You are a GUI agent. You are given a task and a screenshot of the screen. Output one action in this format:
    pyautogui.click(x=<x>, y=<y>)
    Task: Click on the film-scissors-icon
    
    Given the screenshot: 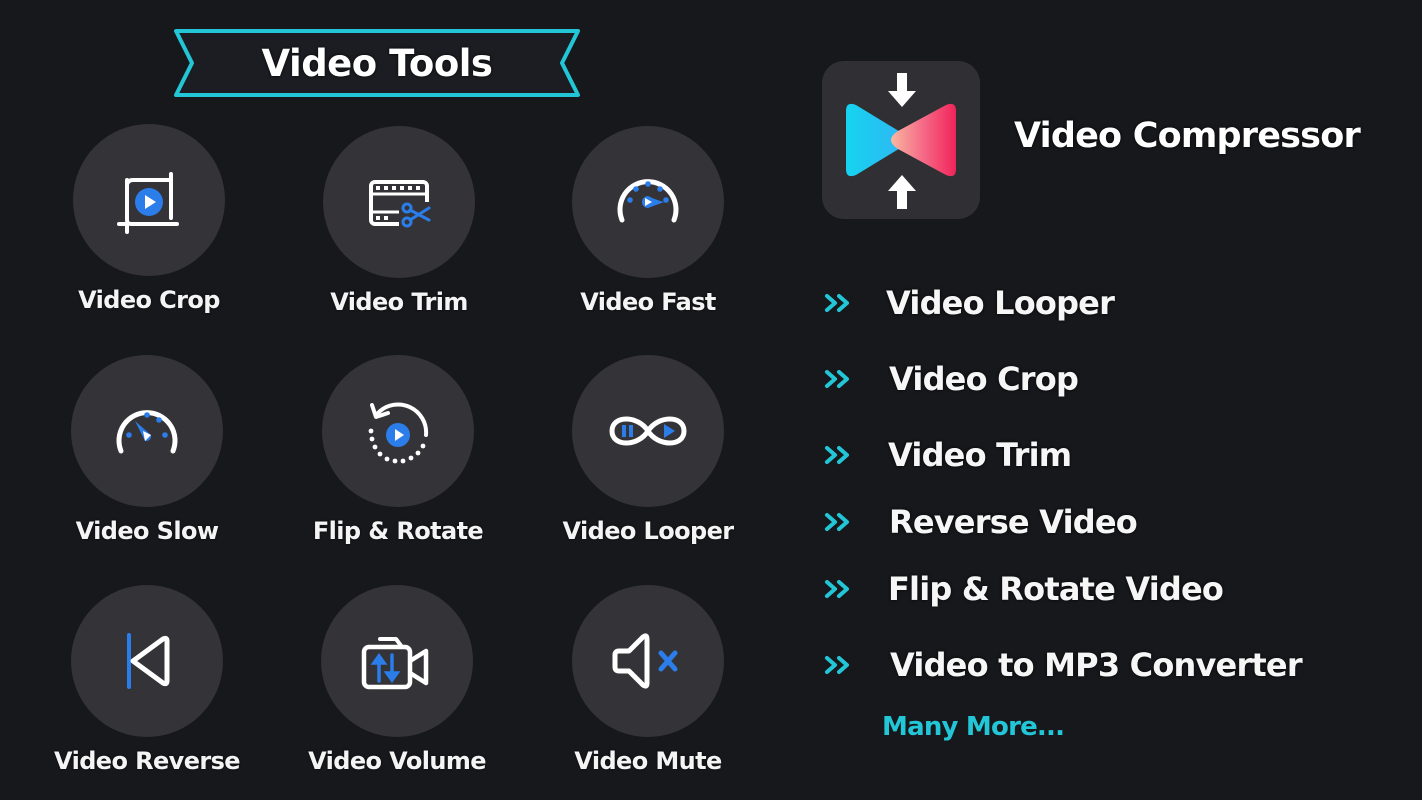 What is the action you would take?
    pyautogui.click(x=400, y=204)
    